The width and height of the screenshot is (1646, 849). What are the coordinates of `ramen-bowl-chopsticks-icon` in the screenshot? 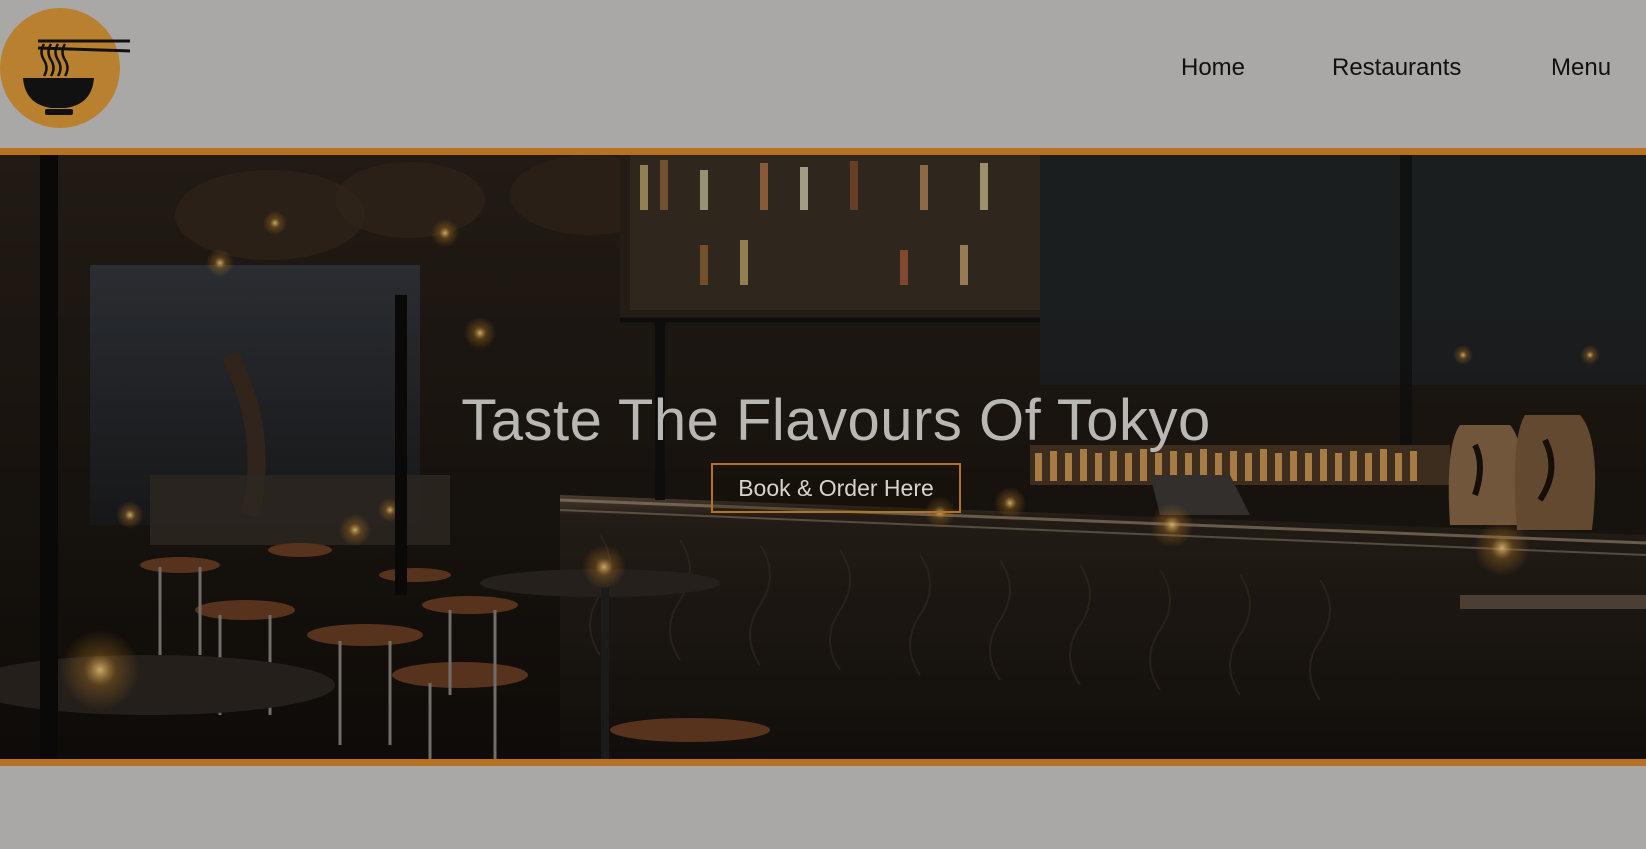 It's located at (76, 77).